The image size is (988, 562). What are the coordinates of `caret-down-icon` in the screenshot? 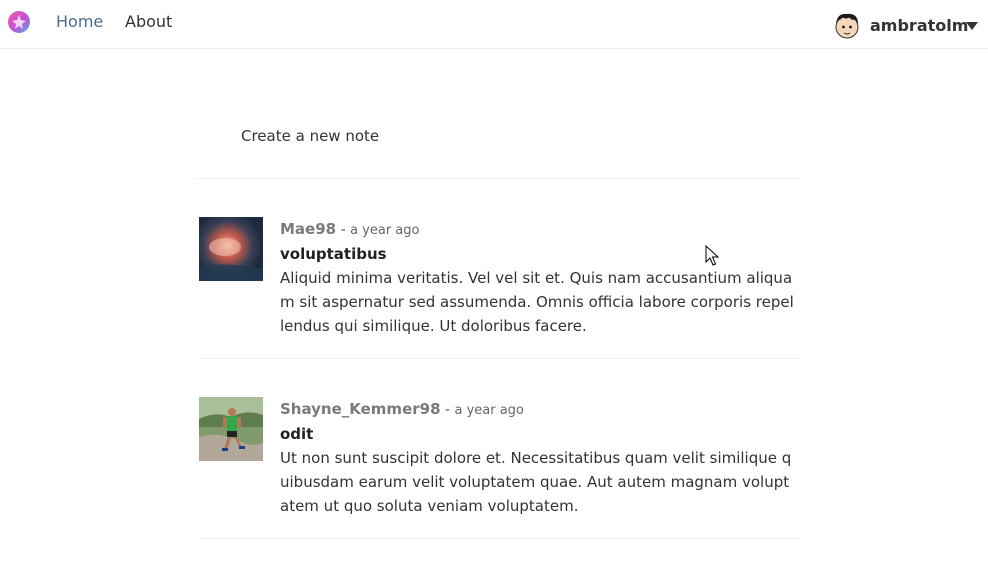 It's located at (972, 26).